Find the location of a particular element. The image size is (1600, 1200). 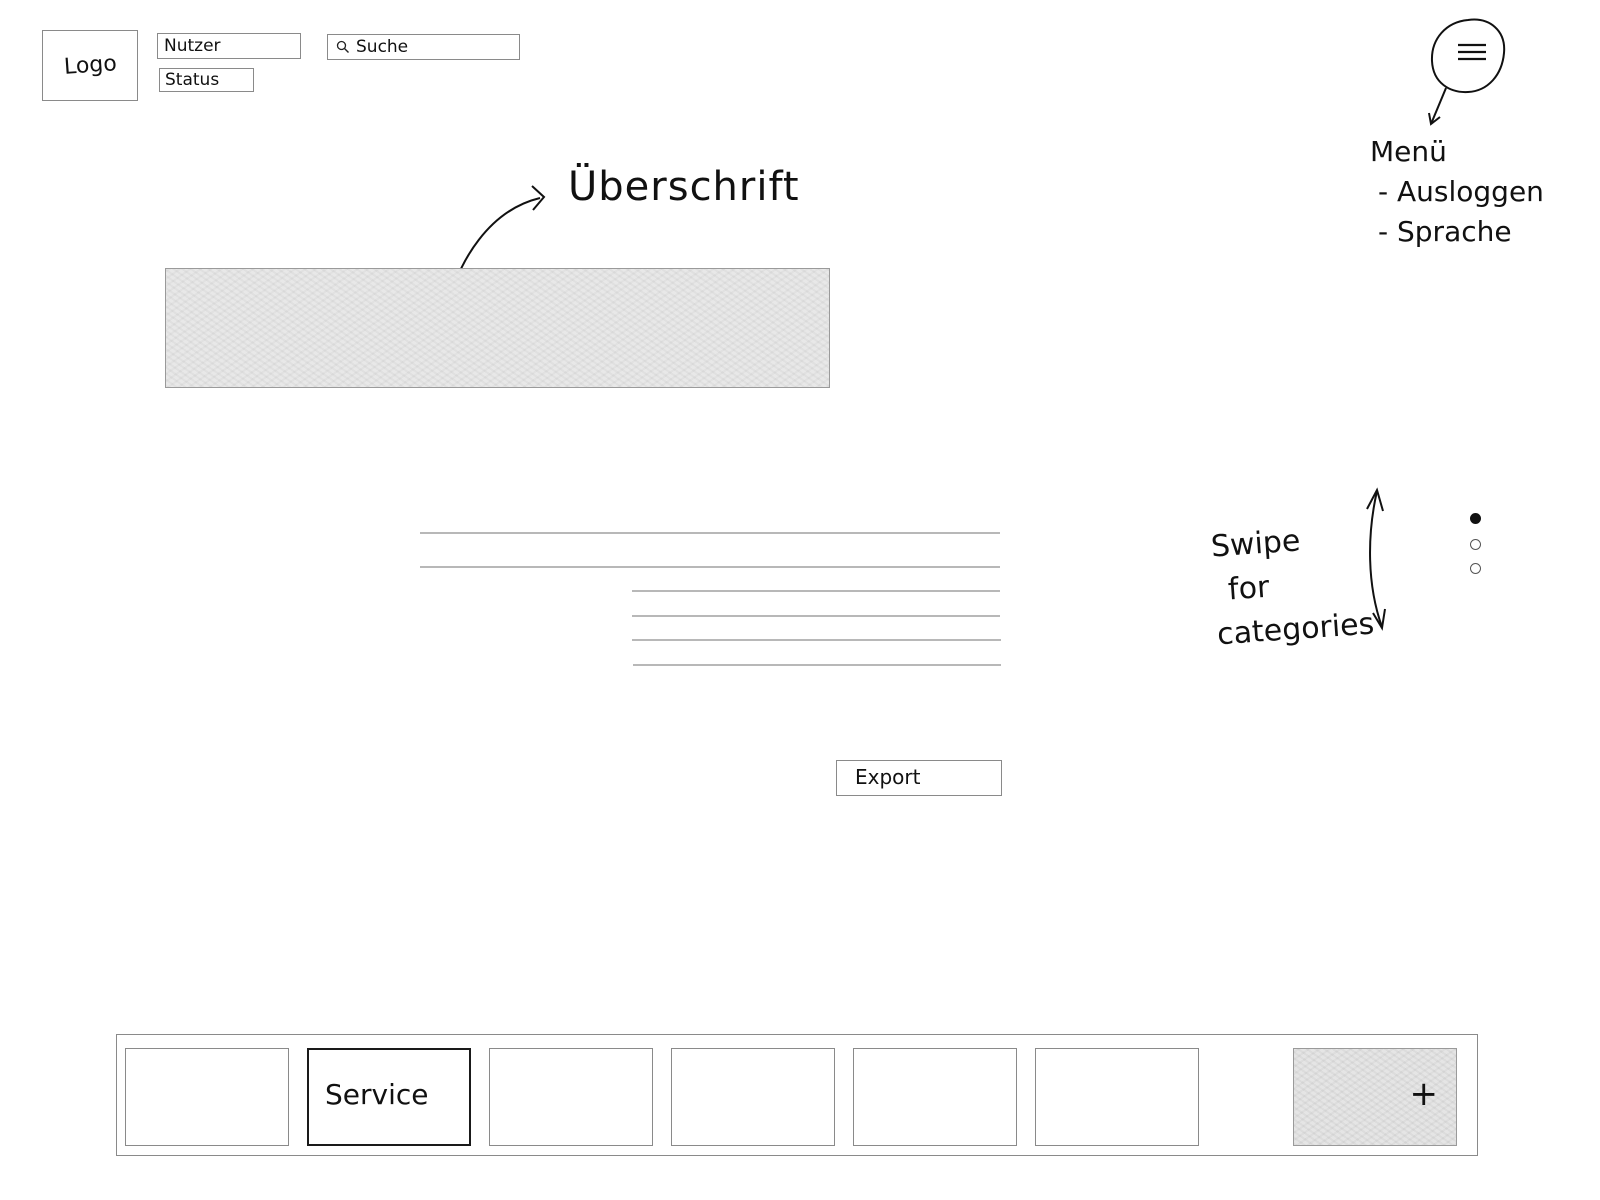

status-field: Status is located at coordinates (206, 80).